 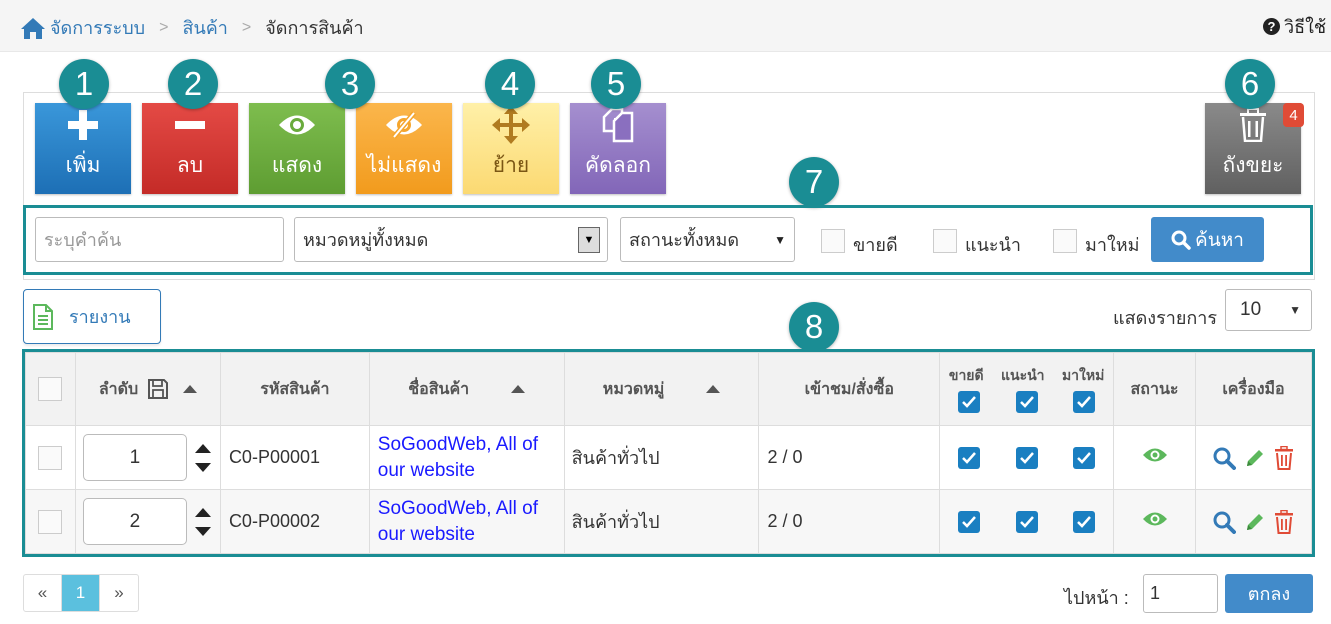 What do you see at coordinates (366, 240) in the screenshot?
I see `category-select-value: หมวดหมู่ทั้งหมด` at bounding box center [366, 240].